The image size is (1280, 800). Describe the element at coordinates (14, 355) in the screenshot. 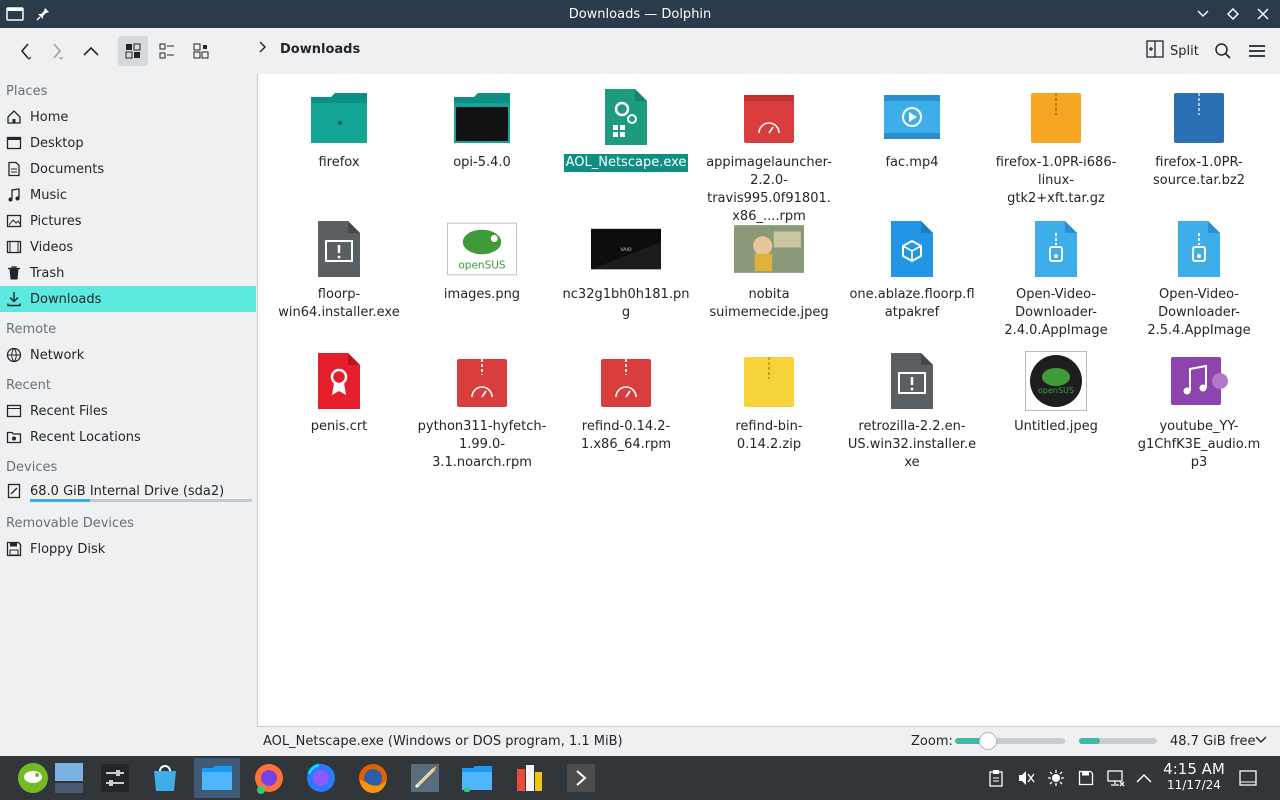

I see `network-icon` at that location.